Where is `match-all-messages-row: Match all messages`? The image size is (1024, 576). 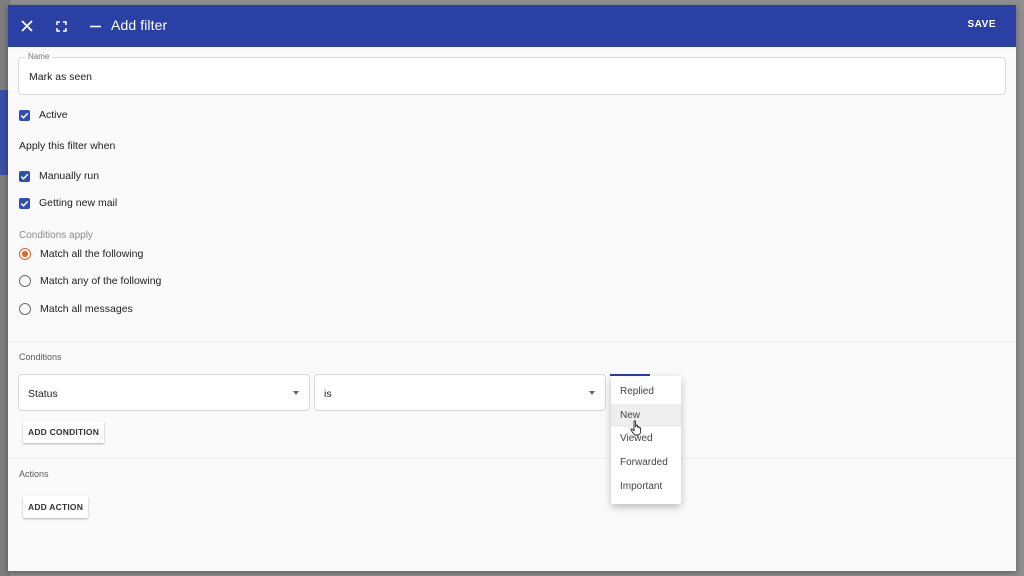
match-all-messages-row: Match all messages is located at coordinates (76, 309).